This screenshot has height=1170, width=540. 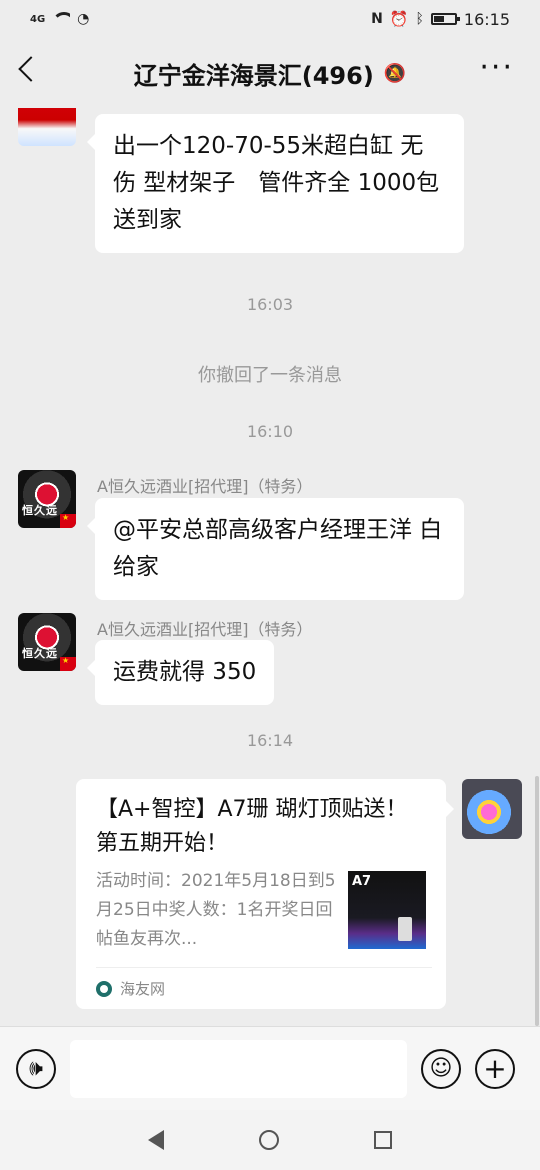 What do you see at coordinates (270, 19) in the screenshot?
I see `status-bar: 4G ◔ N ⏰ ᛒ 16:15` at bounding box center [270, 19].